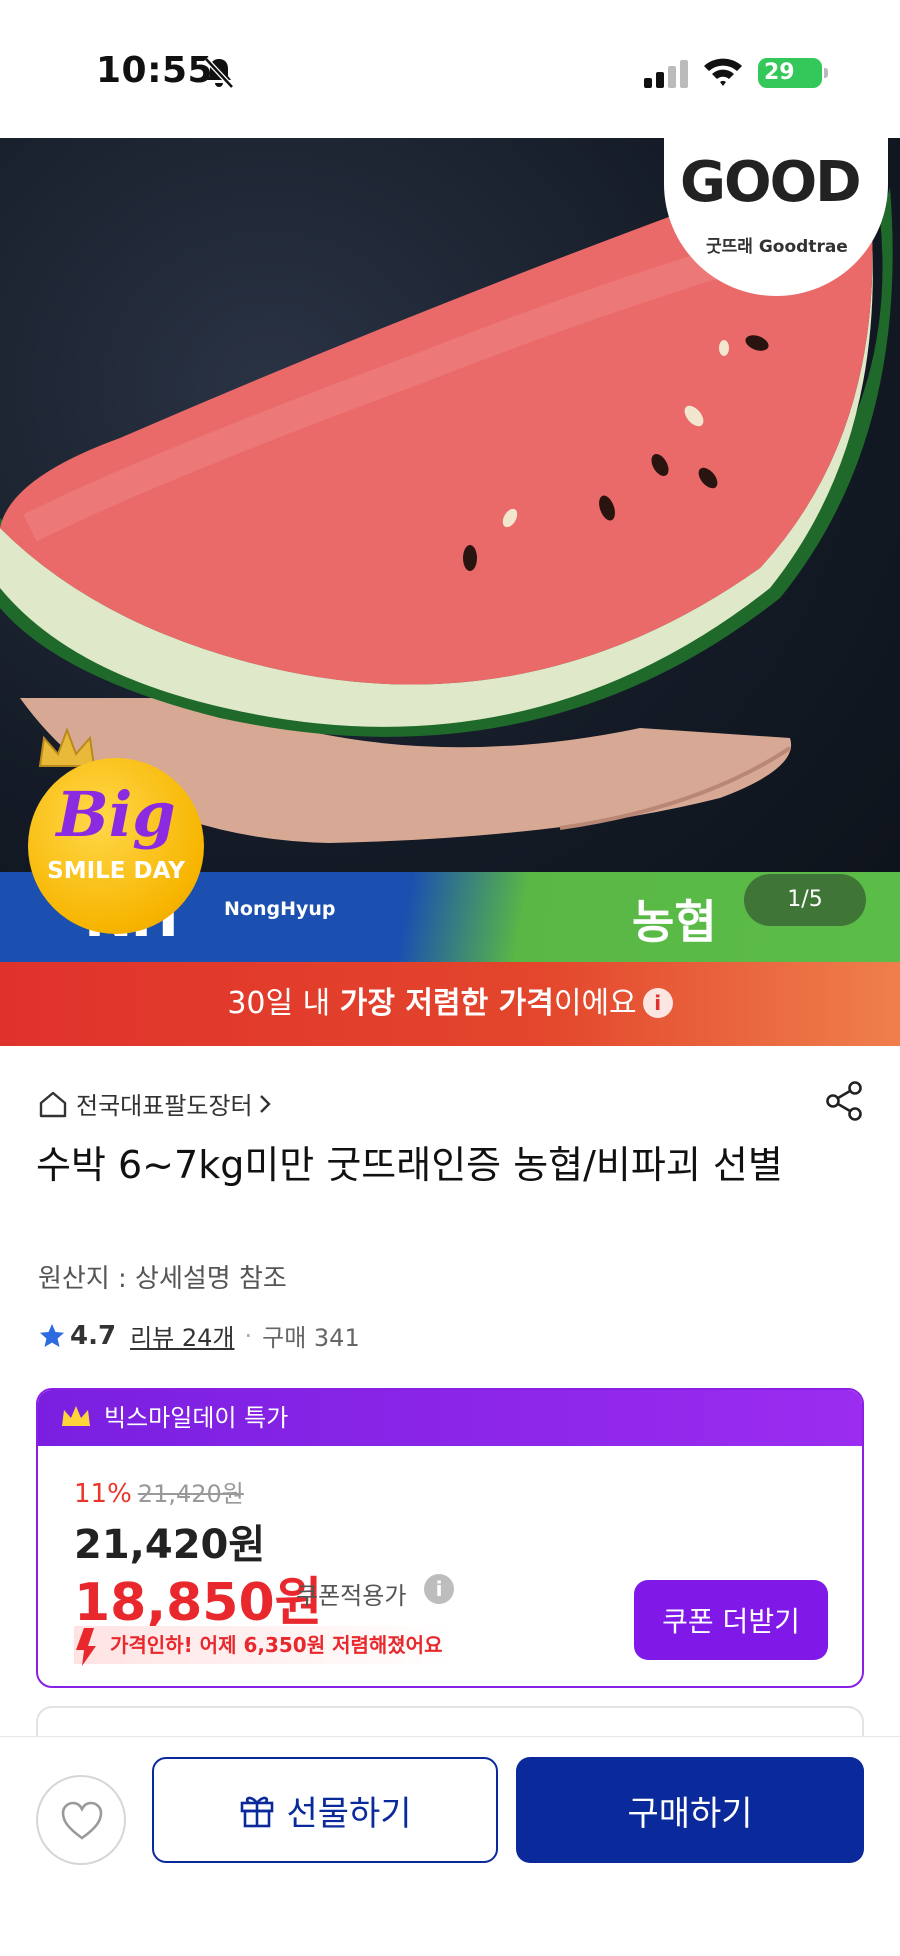 This screenshot has width=900, height=1956. What do you see at coordinates (280, 909) in the screenshot?
I see `nonghyup-english: NongHyup` at bounding box center [280, 909].